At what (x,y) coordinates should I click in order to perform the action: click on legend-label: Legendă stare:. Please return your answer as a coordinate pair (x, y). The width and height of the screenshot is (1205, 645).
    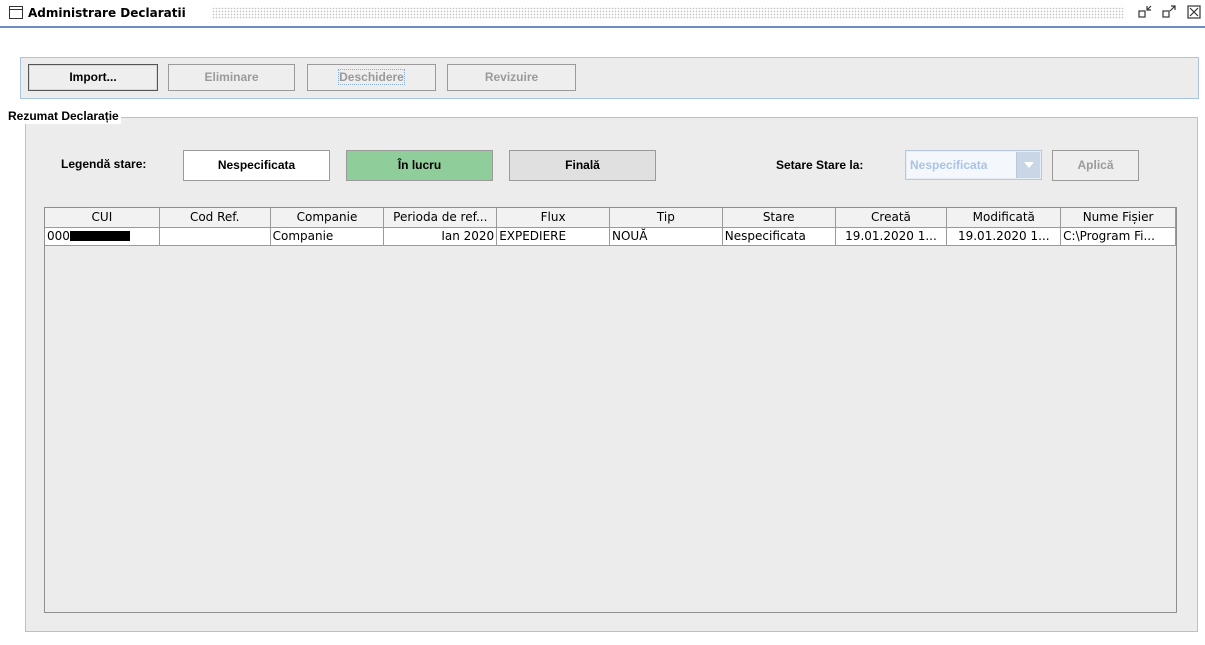
    Looking at the image, I should click on (104, 164).